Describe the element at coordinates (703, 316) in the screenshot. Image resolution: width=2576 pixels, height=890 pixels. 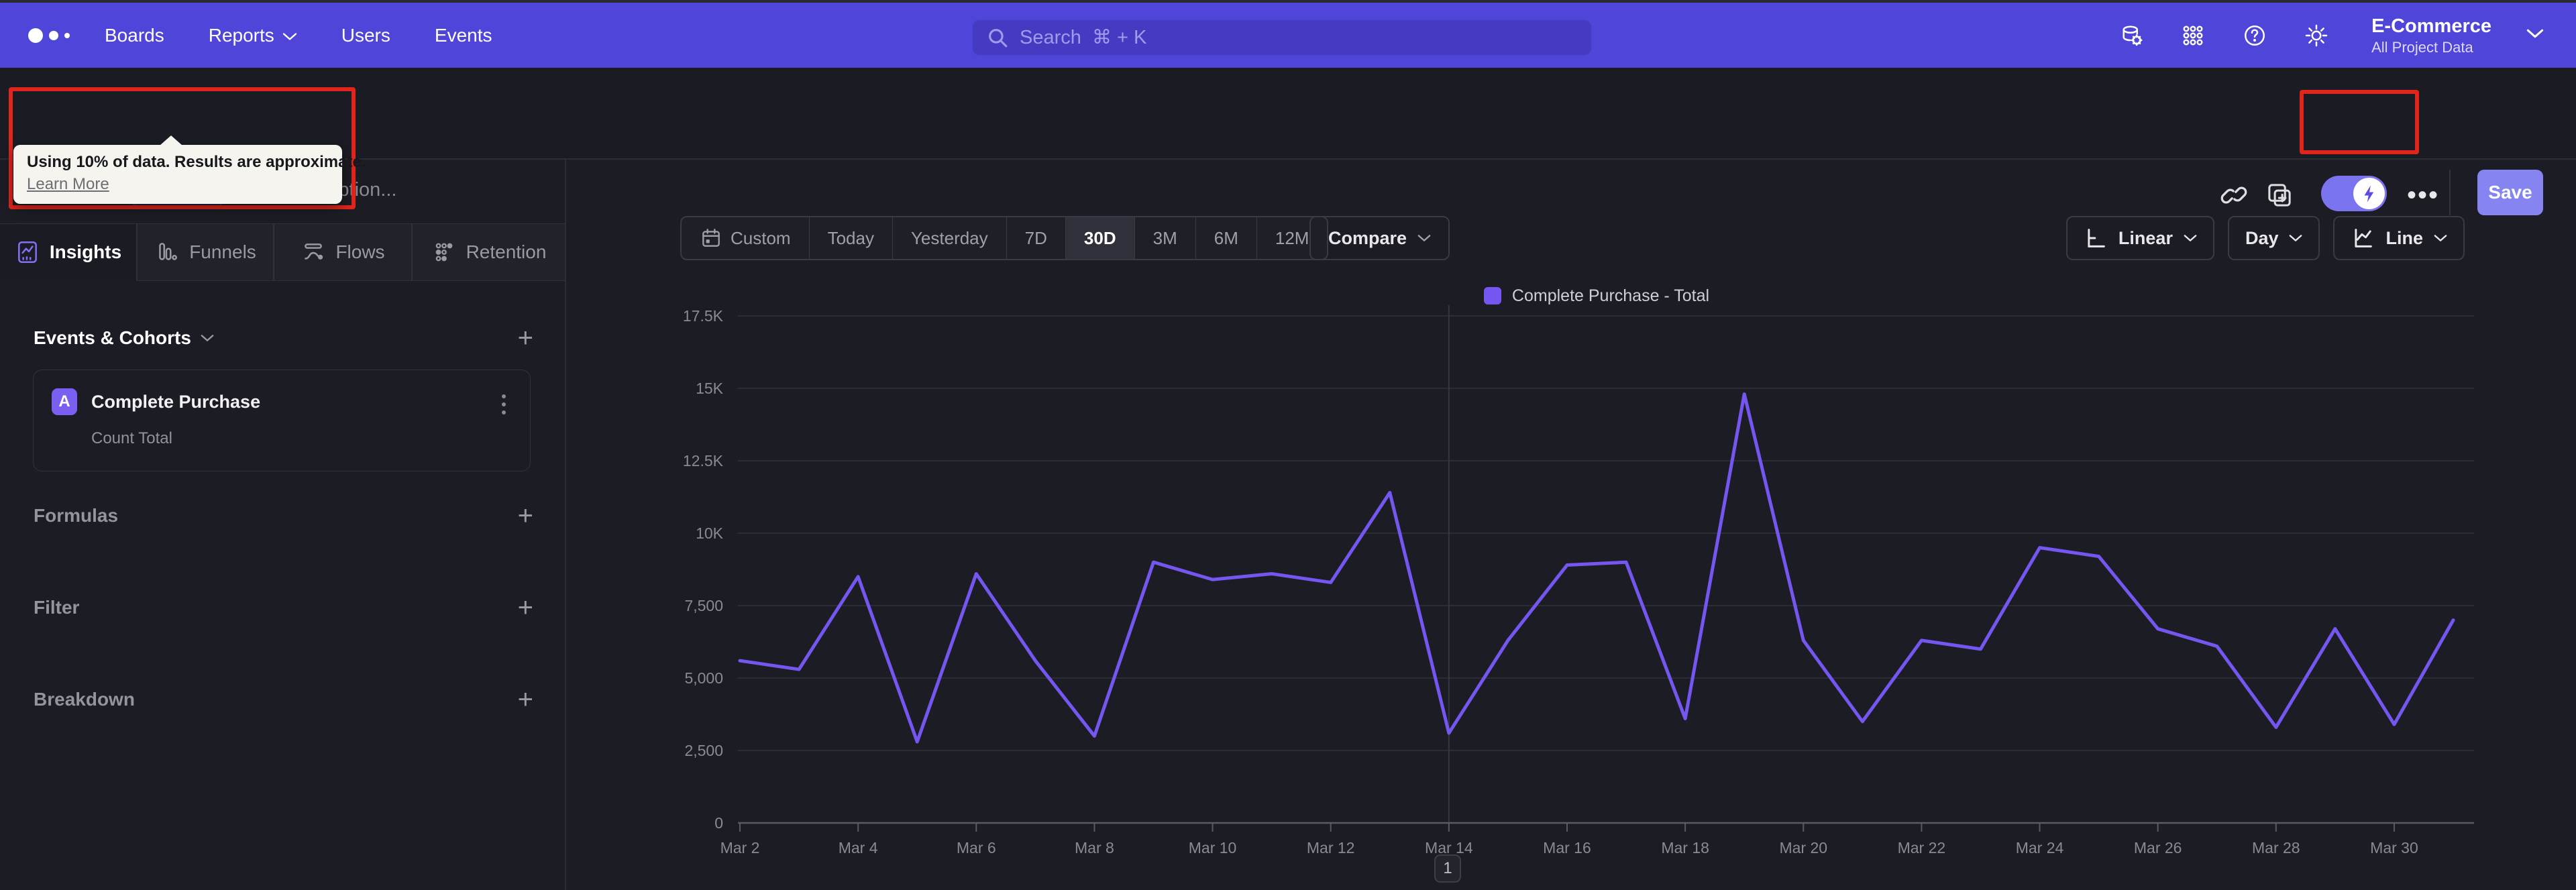
I see `y-axis-label: 17.5K` at that location.